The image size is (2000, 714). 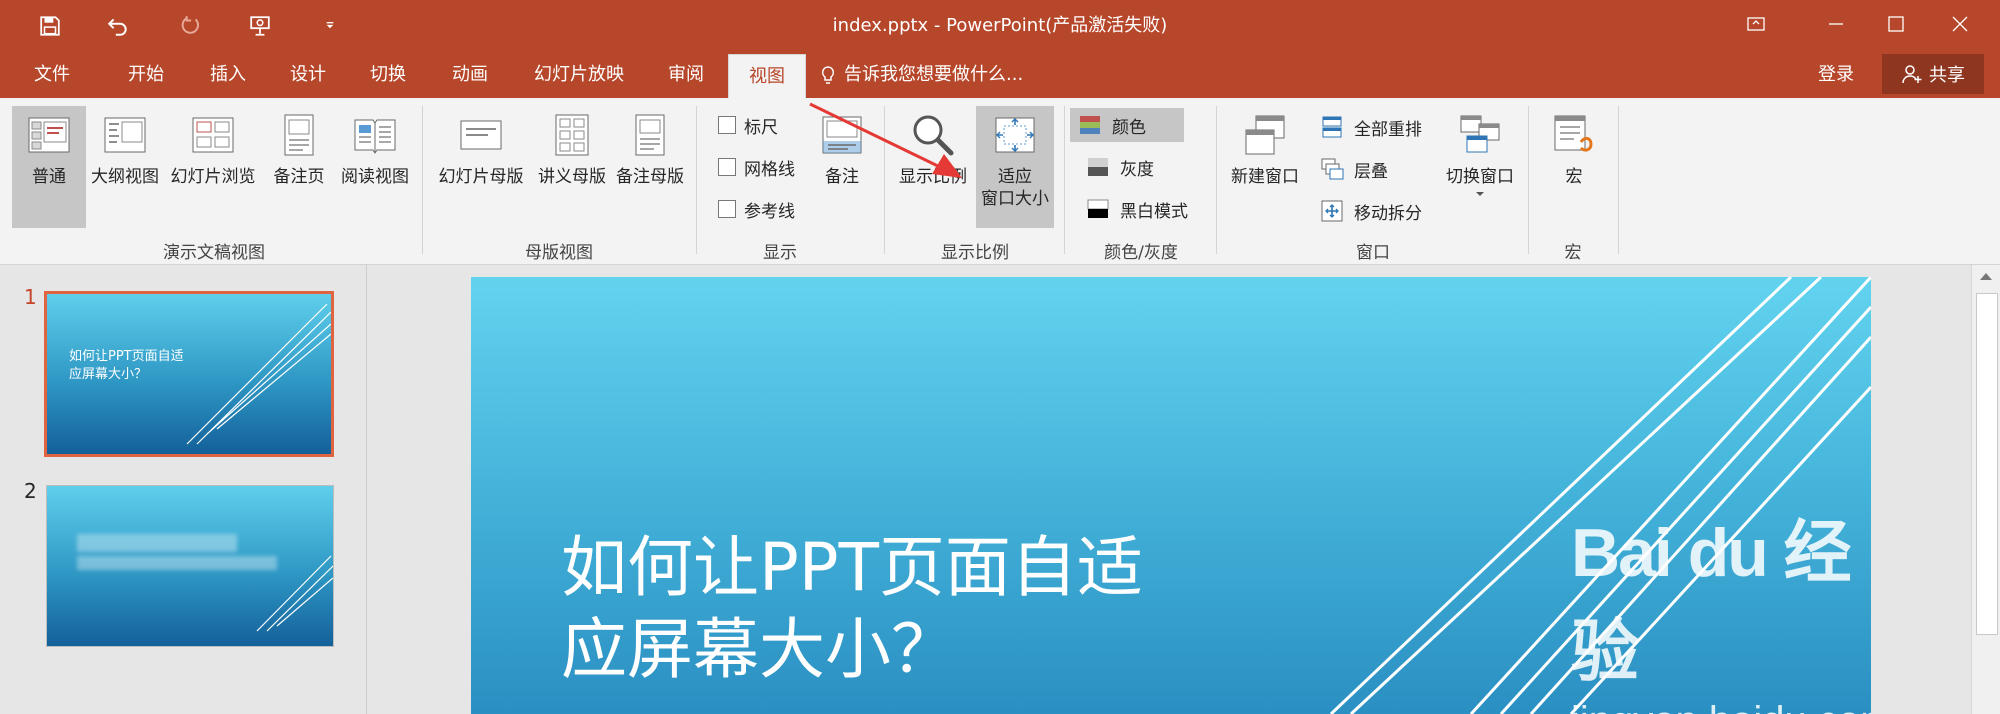 What do you see at coordinates (1090, 125) in the screenshot?
I see `color-swatch-icon` at bounding box center [1090, 125].